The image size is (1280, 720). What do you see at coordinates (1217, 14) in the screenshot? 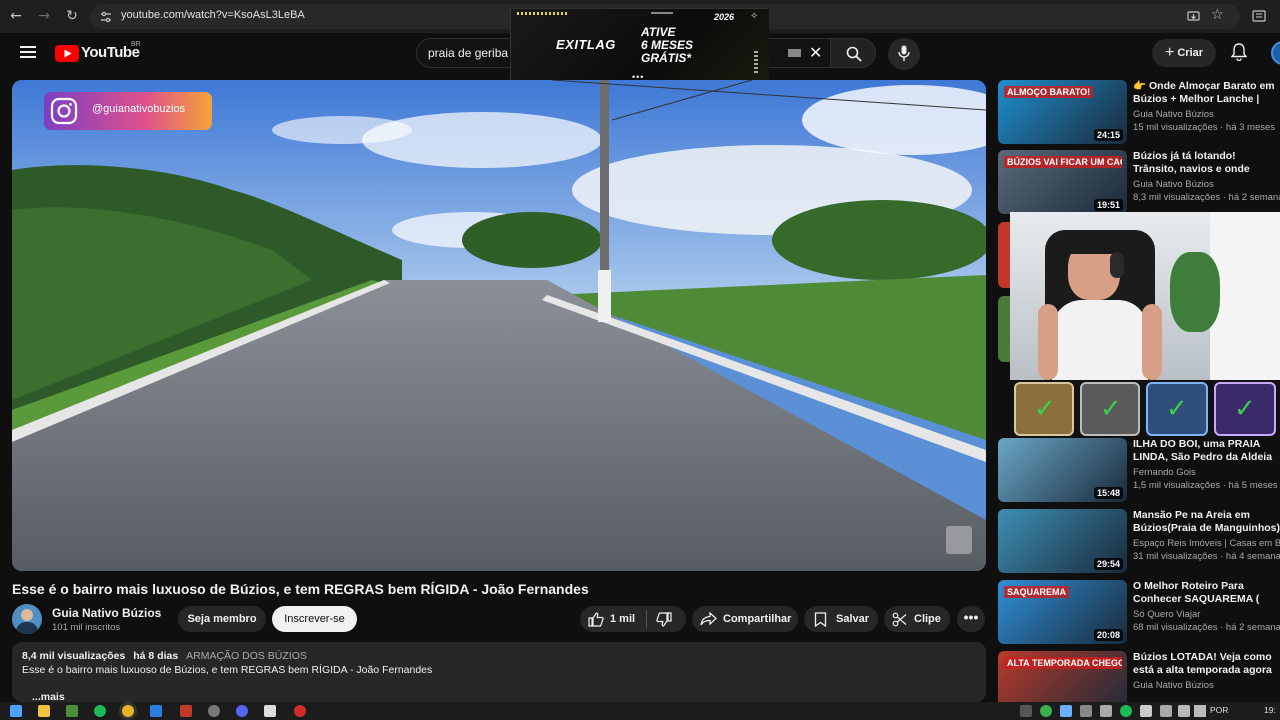
I see `bookmark-star-icon: ☆` at bounding box center [1217, 14].